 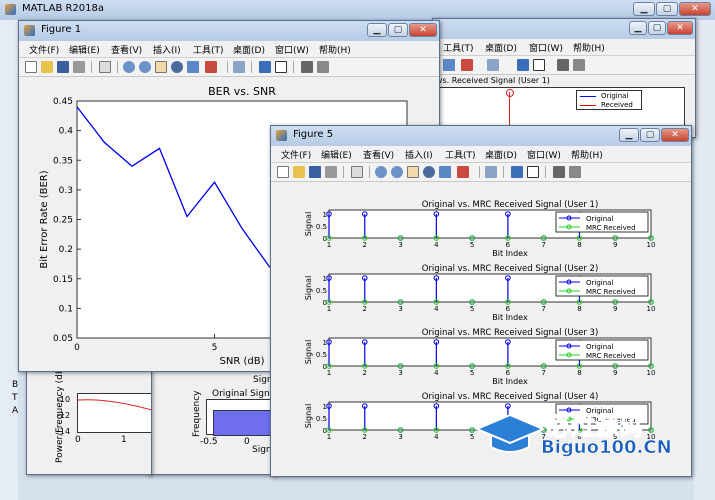 I want to click on received-minimize-button: ▁, so click(x=638, y=28).